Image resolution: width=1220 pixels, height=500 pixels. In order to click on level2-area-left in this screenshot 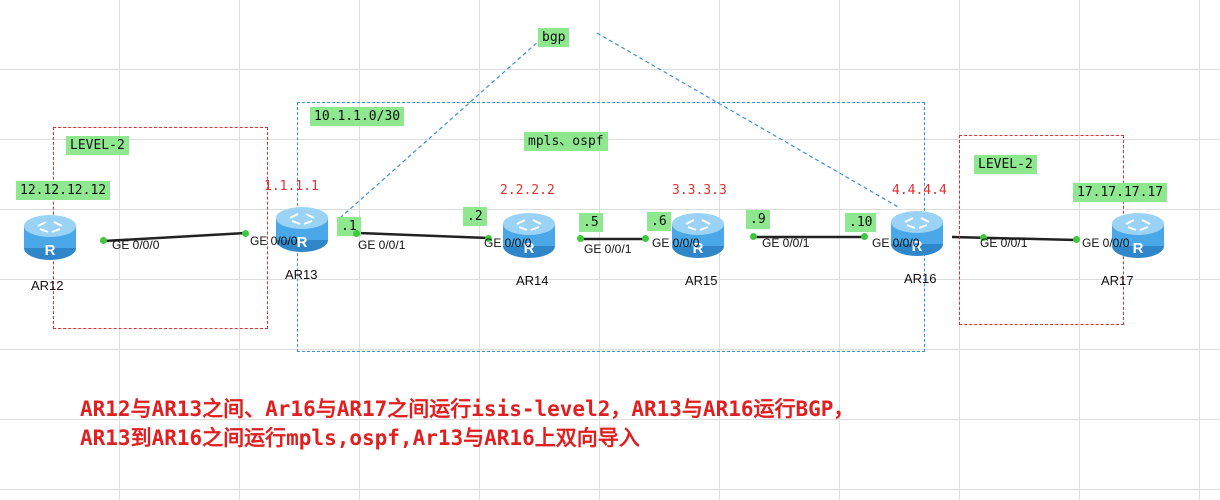, I will do `click(160, 228)`.